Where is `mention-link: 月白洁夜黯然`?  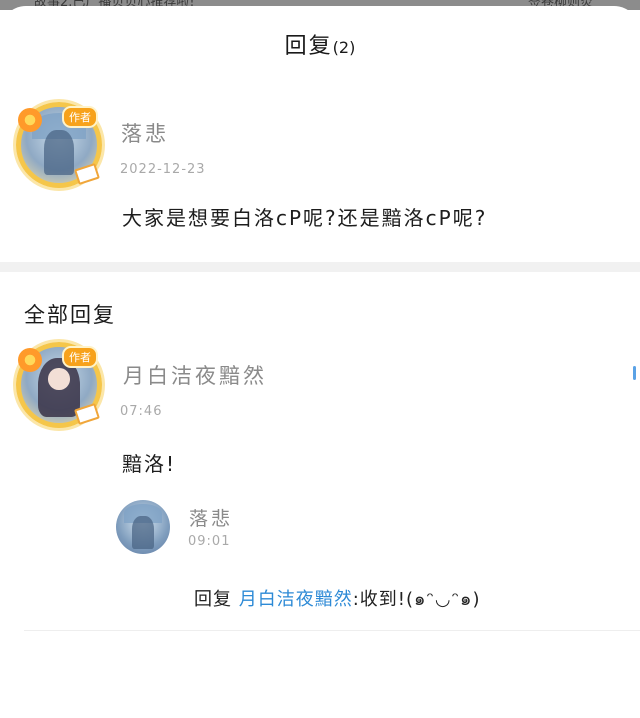 mention-link: 月白洁夜黯然 is located at coordinates (296, 599).